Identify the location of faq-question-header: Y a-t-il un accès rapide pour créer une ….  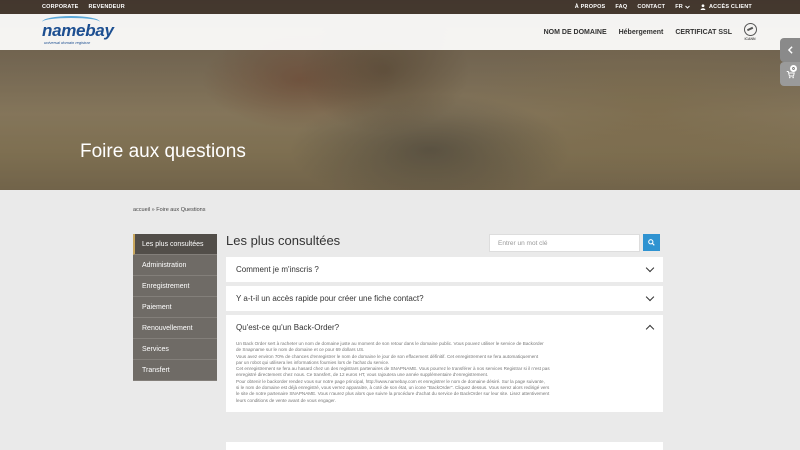
(444, 298).